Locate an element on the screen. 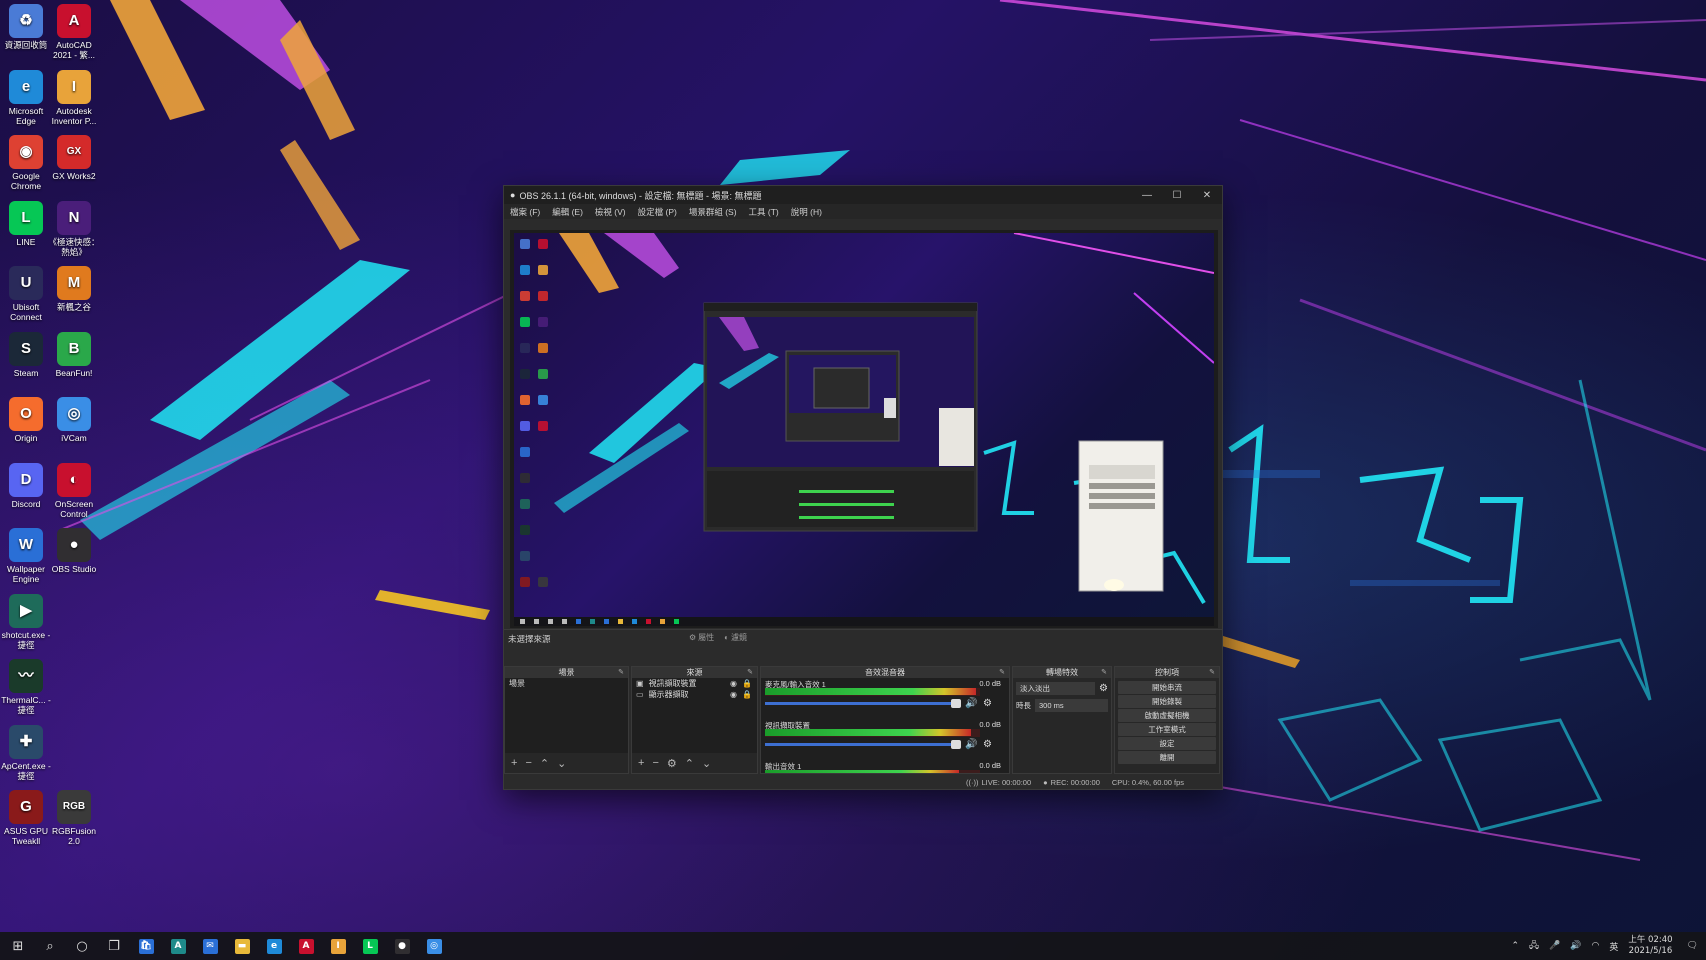 Image resolution: width=1706 pixels, height=960 pixels. desktop-shortcut: N 《極速快感：熱焰》 is located at coordinates (74, 228).